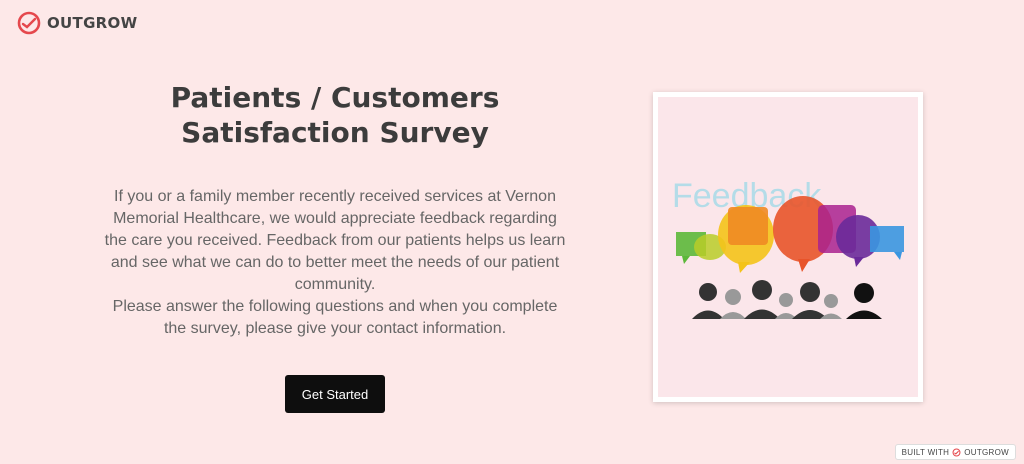  What do you see at coordinates (925, 452) in the screenshot?
I see `built-with-label: BUILT WITH` at bounding box center [925, 452].